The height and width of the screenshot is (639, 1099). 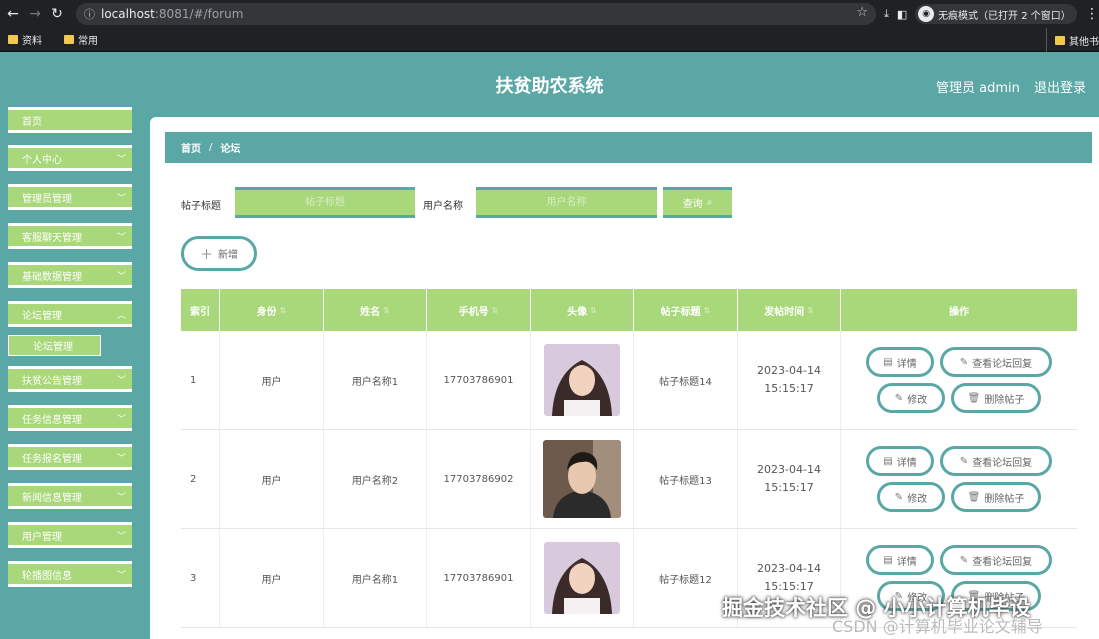 What do you see at coordinates (70, 275) in the screenshot?
I see `sidebar-item-base-data: 基础数据管理 ﹀` at bounding box center [70, 275].